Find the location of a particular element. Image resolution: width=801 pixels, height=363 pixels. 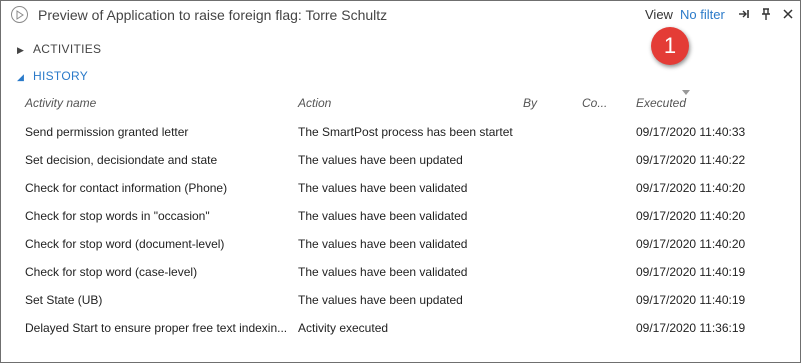

close-icon is located at coordinates (788, 14).